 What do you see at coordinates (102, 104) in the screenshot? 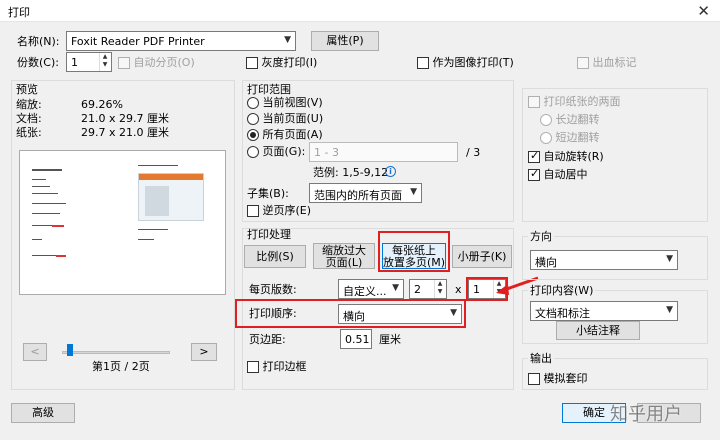
I see `zoom-value: 69.26%` at bounding box center [102, 104].